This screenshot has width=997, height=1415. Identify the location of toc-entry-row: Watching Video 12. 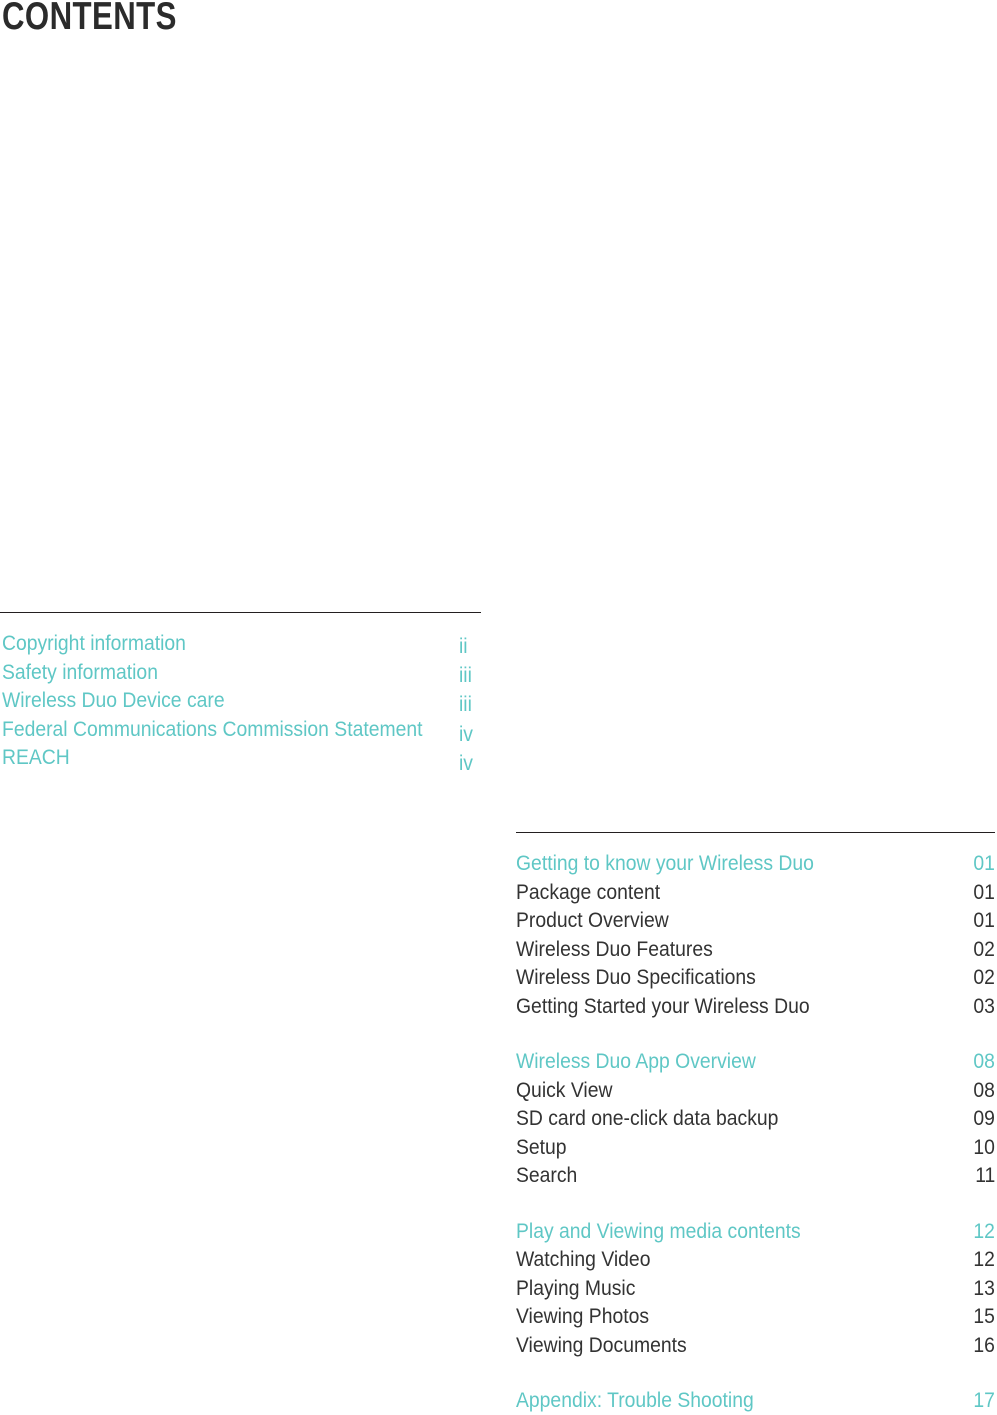
(755, 1259).